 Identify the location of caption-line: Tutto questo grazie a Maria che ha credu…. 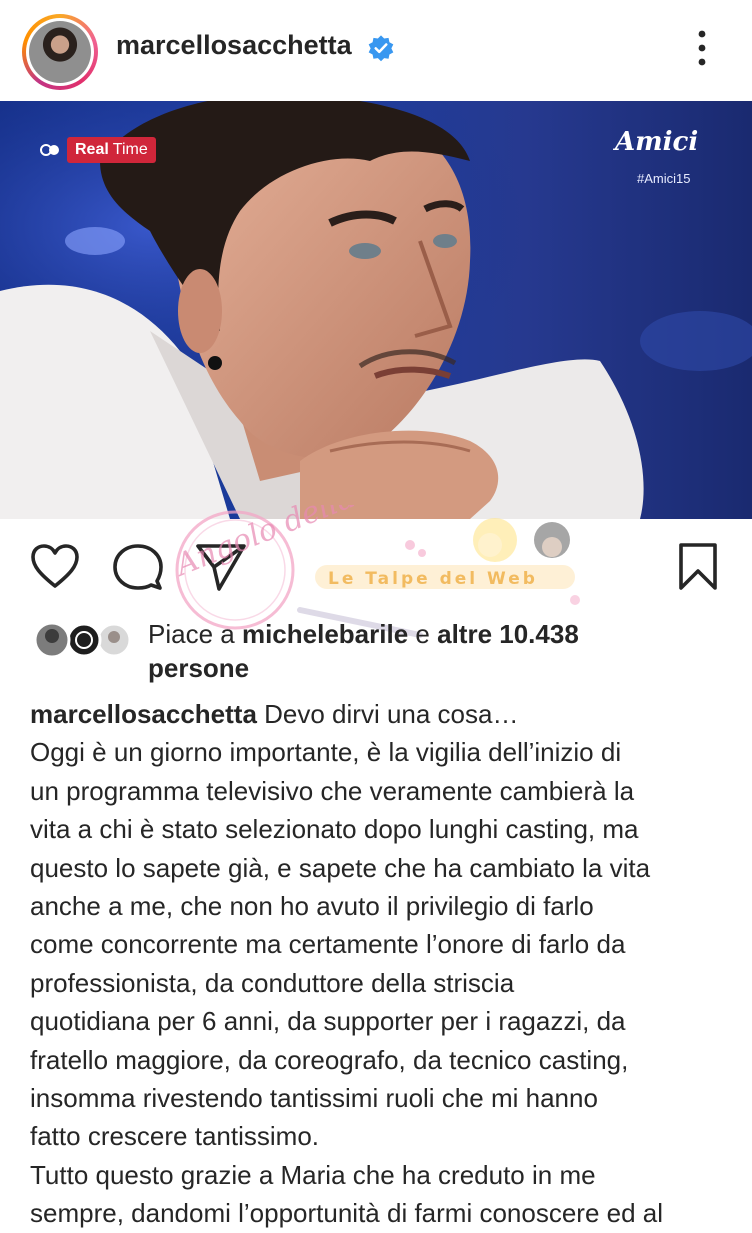
(313, 1174).